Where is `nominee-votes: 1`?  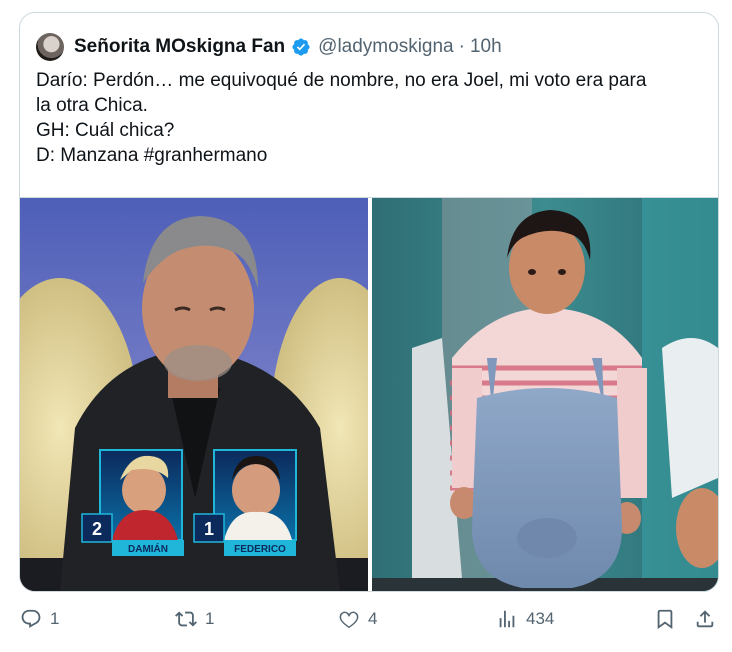 nominee-votes: 1 is located at coordinates (209, 529).